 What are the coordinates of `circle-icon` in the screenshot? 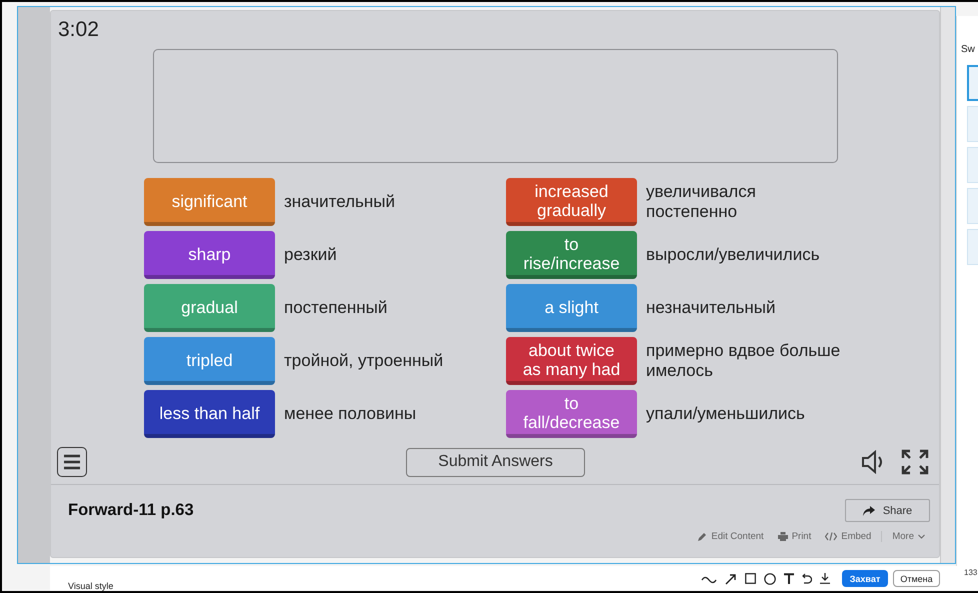 It's located at (770, 578).